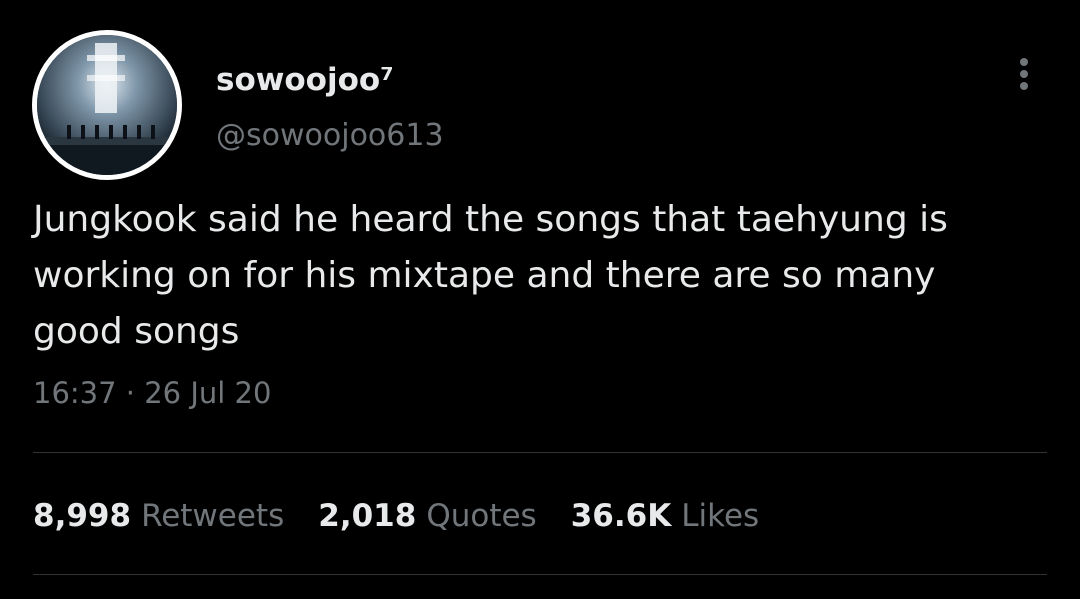 Image resolution: width=1080 pixels, height=599 pixels. I want to click on avatar-image, so click(107, 105).